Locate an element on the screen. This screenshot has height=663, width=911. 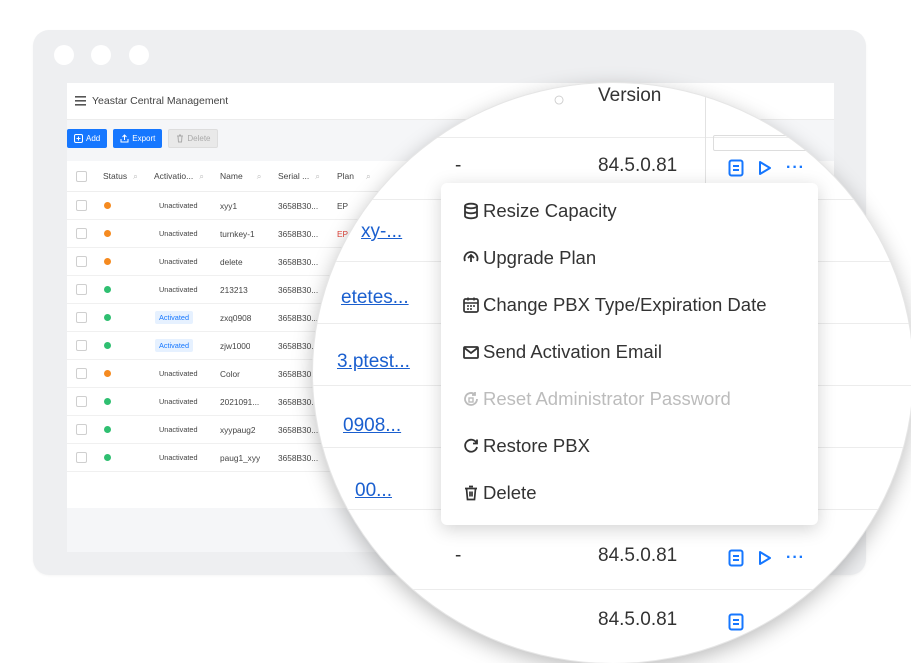
menu-item-resize-capacity: Resize Capacity is located at coordinates (539, 211).